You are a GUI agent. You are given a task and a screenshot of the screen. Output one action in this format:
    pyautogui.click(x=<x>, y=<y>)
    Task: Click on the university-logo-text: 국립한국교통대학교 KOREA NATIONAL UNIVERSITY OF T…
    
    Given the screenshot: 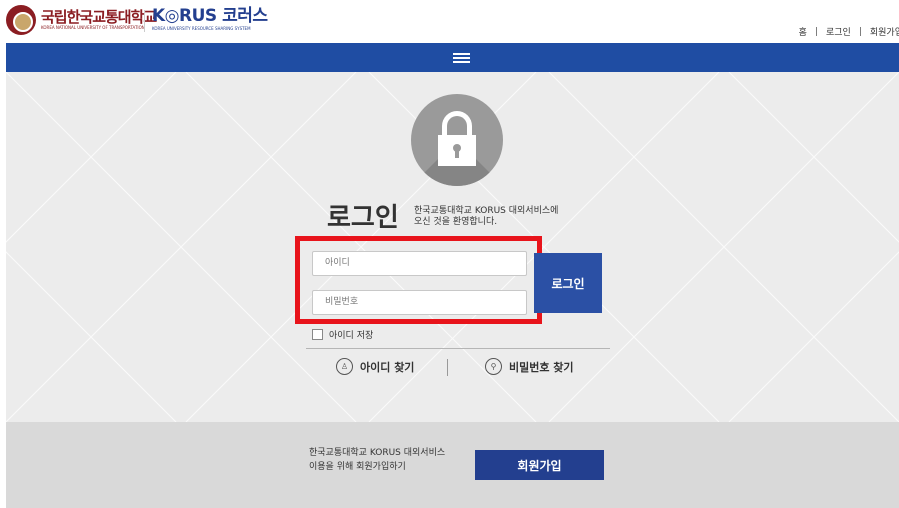 What is the action you would take?
    pyautogui.click(x=99, y=19)
    